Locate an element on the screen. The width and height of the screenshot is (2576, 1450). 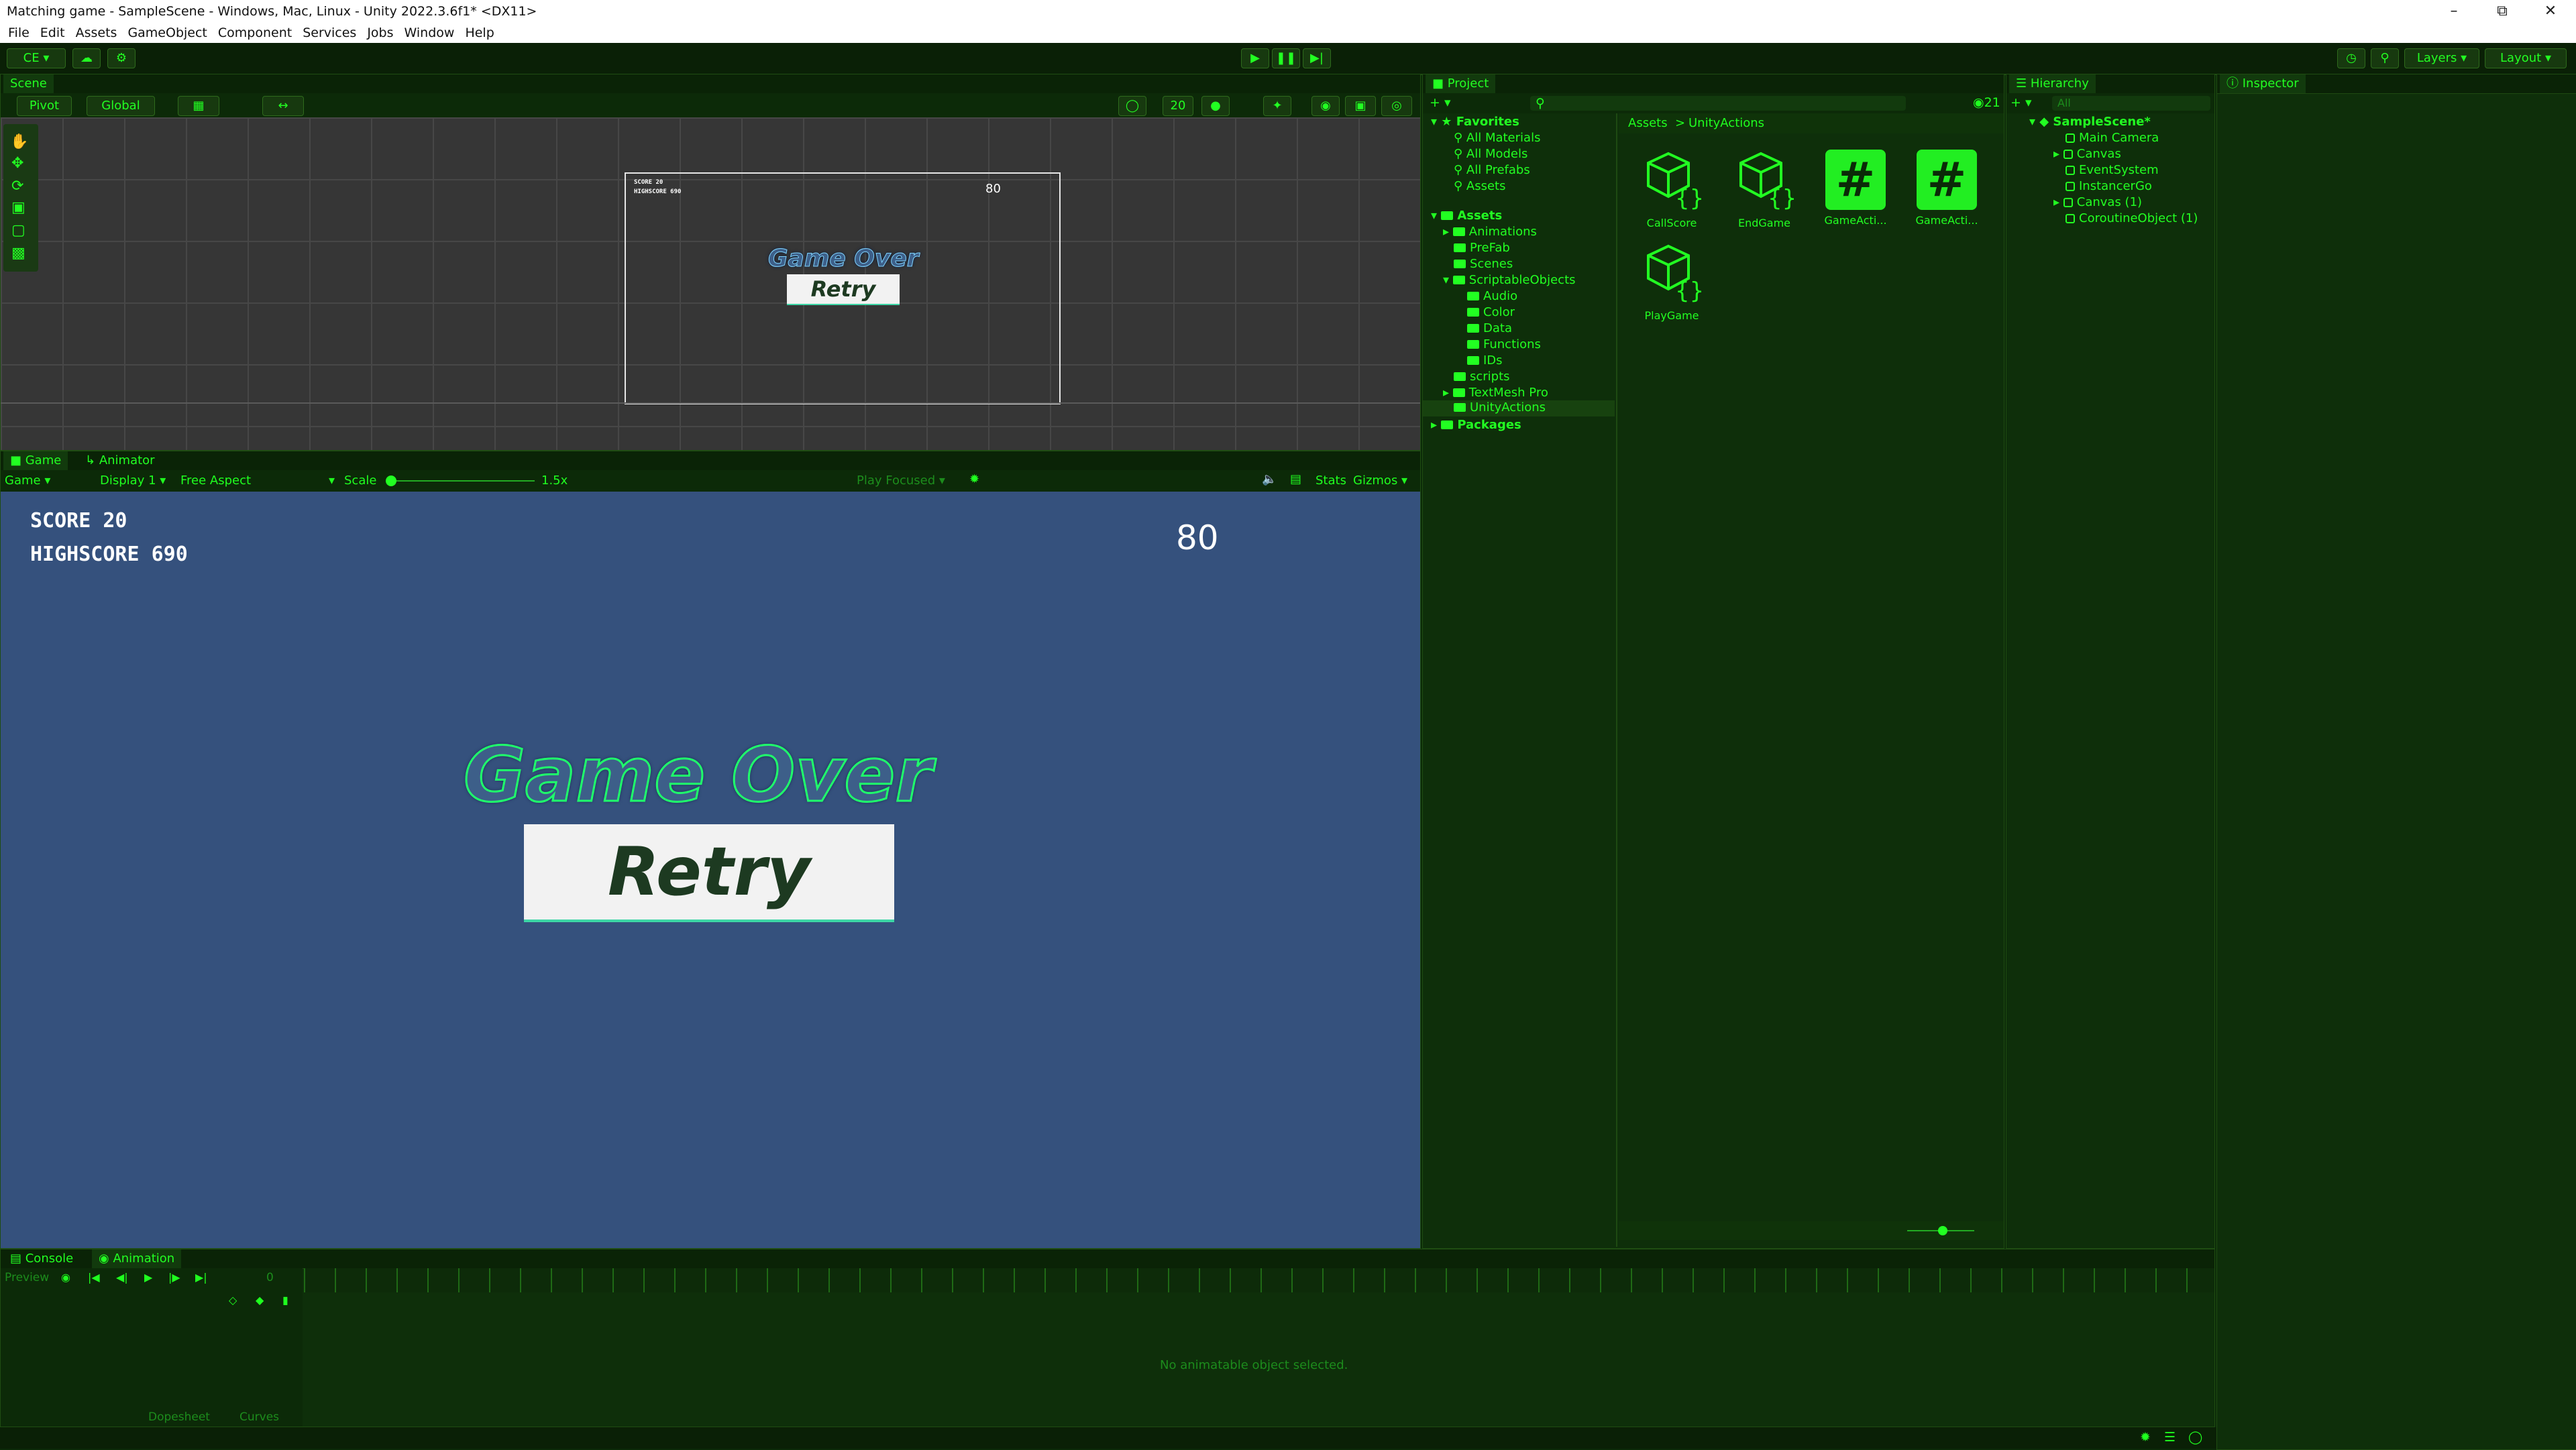
hierarchy-item: InstancerGo is located at coordinates (2108, 186).